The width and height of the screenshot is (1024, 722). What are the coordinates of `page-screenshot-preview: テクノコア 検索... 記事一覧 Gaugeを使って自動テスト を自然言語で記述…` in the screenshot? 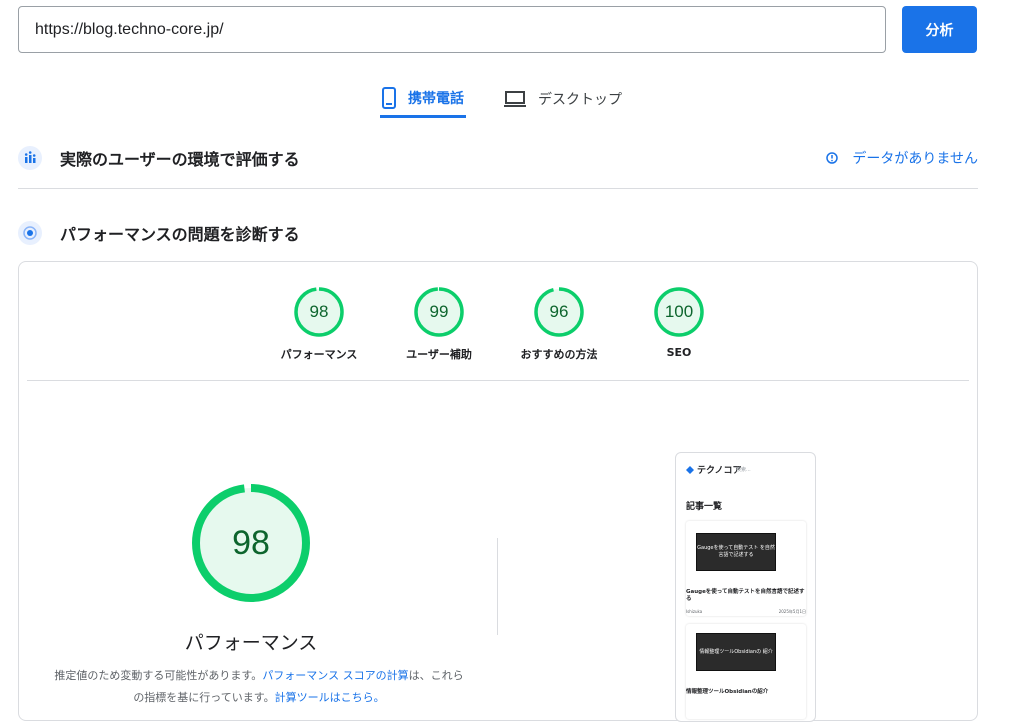 It's located at (745, 587).